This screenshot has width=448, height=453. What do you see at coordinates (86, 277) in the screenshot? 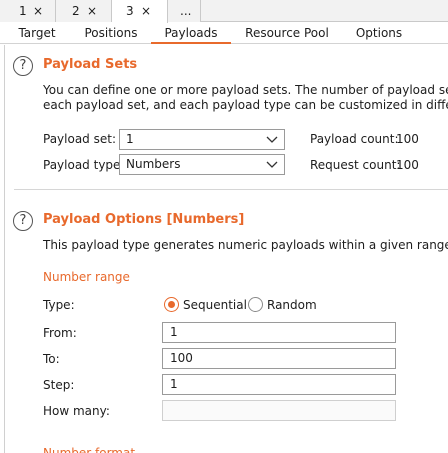
I see `number-range-heading: Number range` at bounding box center [86, 277].